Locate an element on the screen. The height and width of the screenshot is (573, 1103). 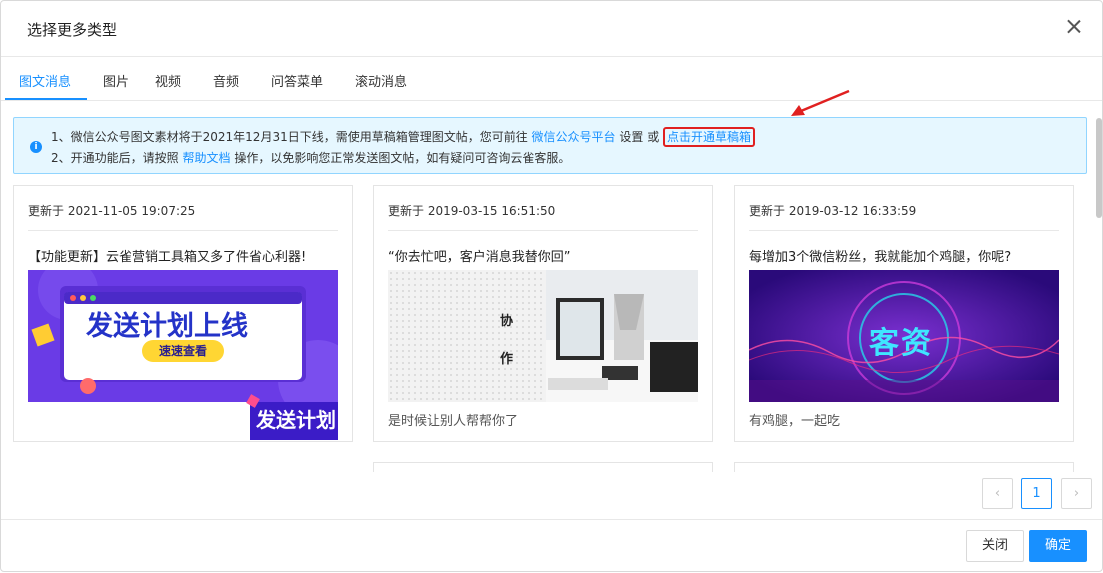
page-button: 1 is located at coordinates (1036, 493).